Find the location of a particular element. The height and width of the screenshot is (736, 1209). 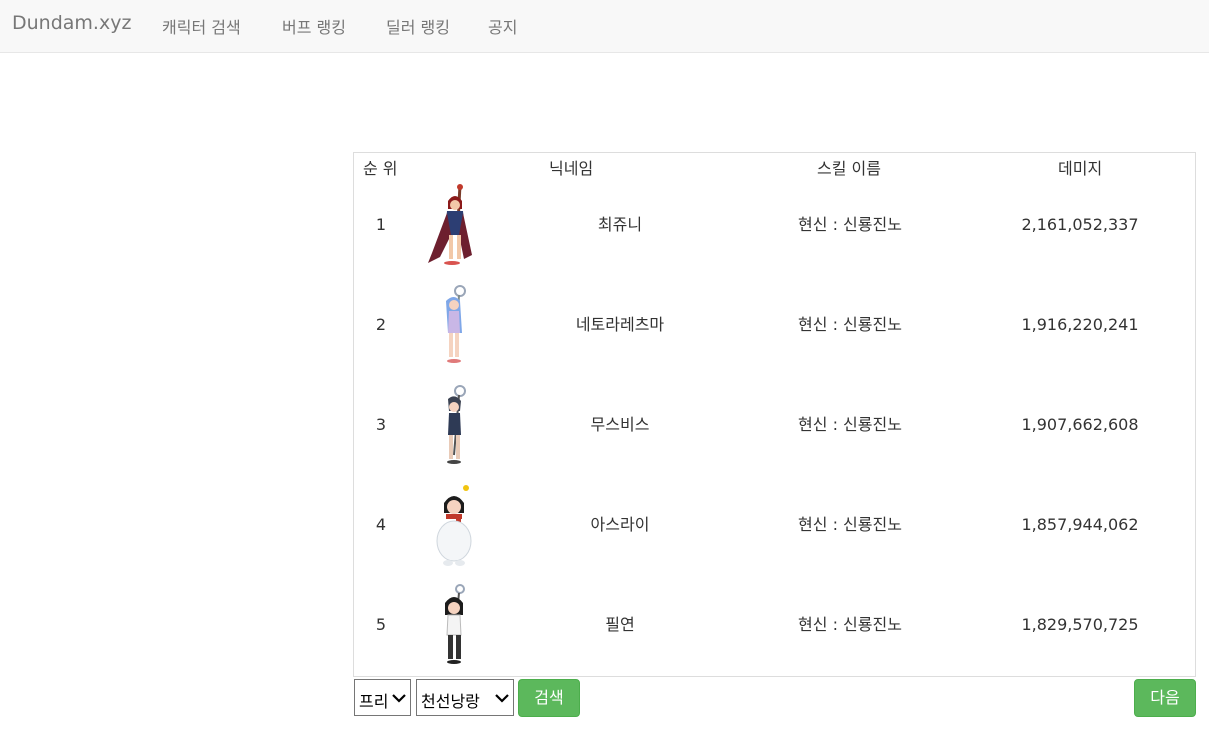

class-select: 천선낭랑 is located at coordinates (465, 697).